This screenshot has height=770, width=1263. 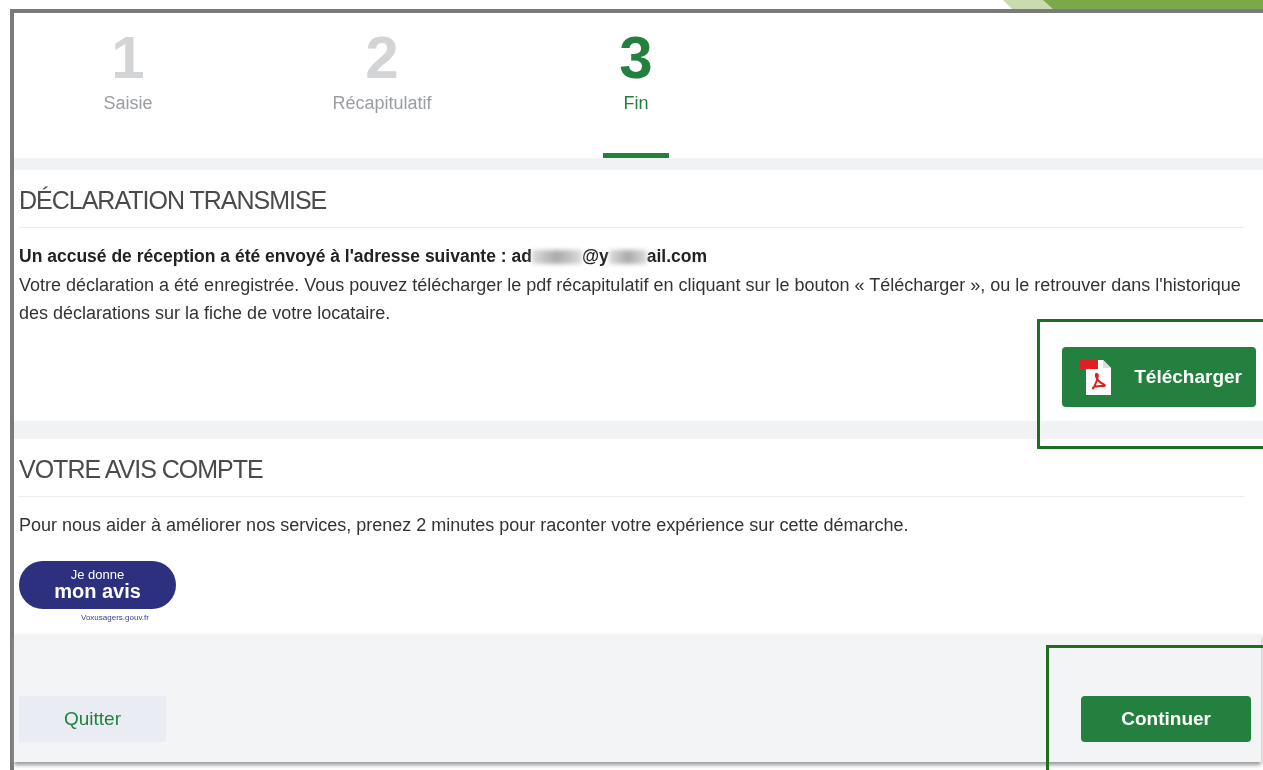 What do you see at coordinates (636, 103) in the screenshot?
I see `step-label: Fin` at bounding box center [636, 103].